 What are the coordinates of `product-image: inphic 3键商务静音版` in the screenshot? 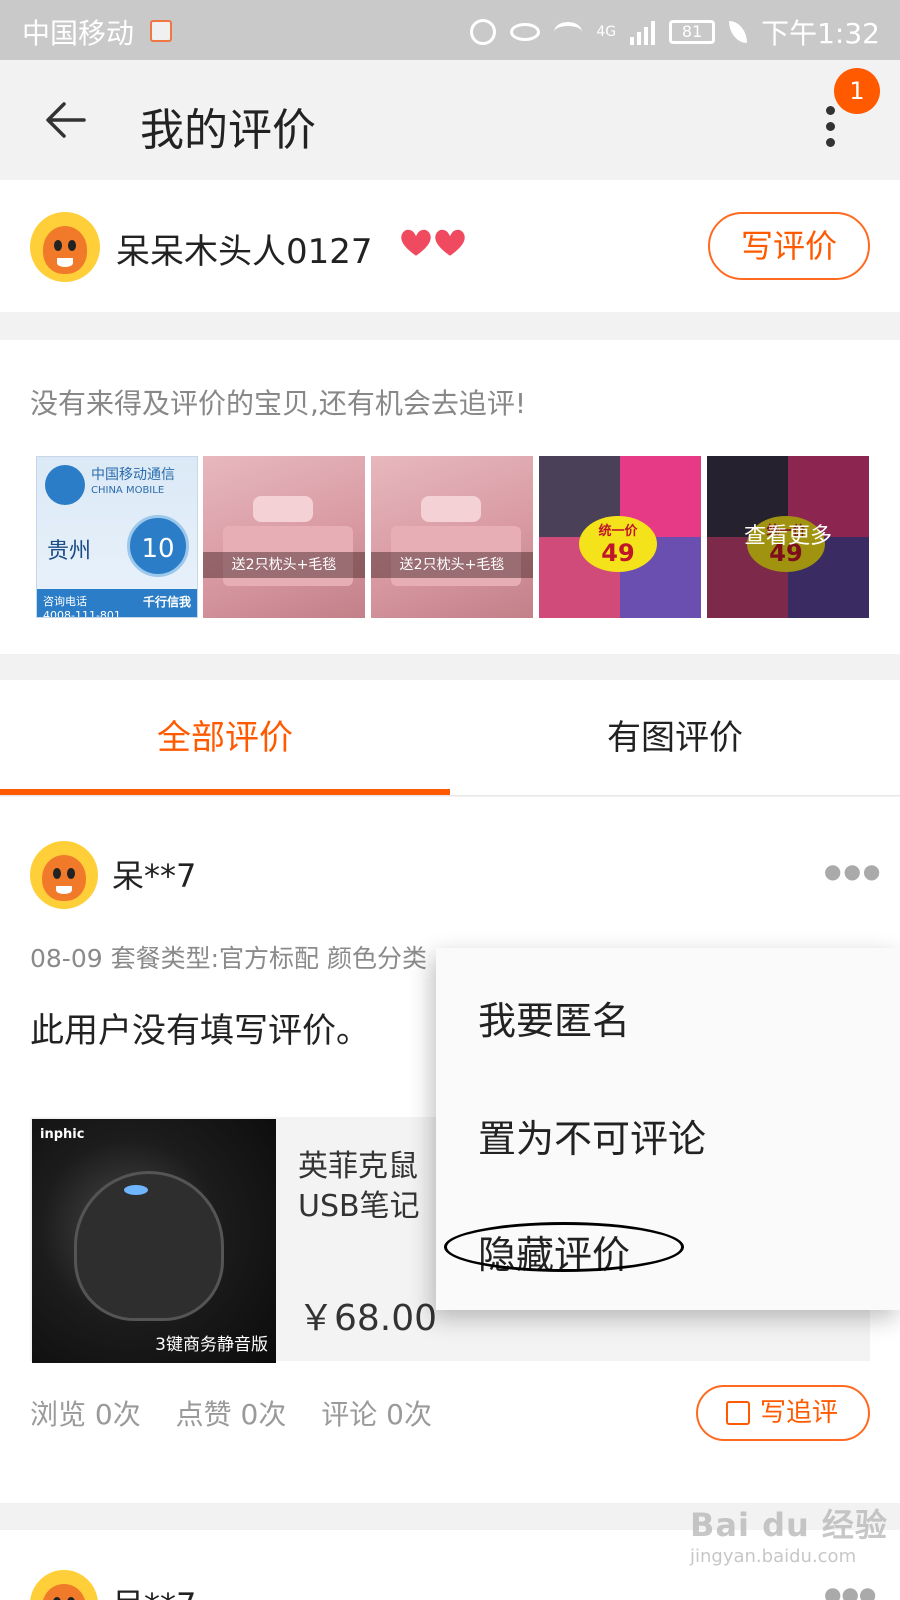 It's located at (154, 1241).